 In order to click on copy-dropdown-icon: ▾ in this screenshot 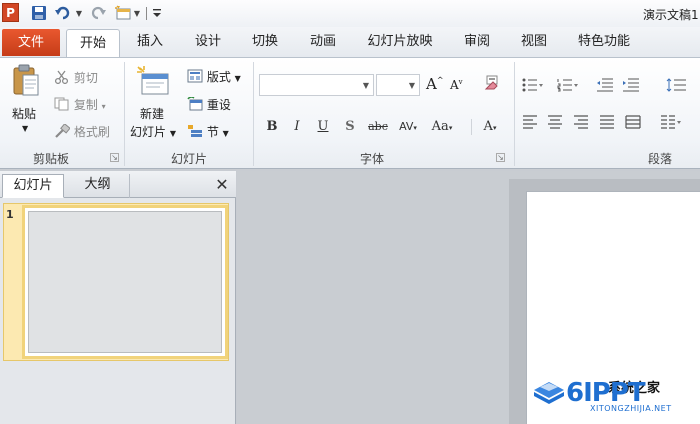, I will do `click(104, 106)`.